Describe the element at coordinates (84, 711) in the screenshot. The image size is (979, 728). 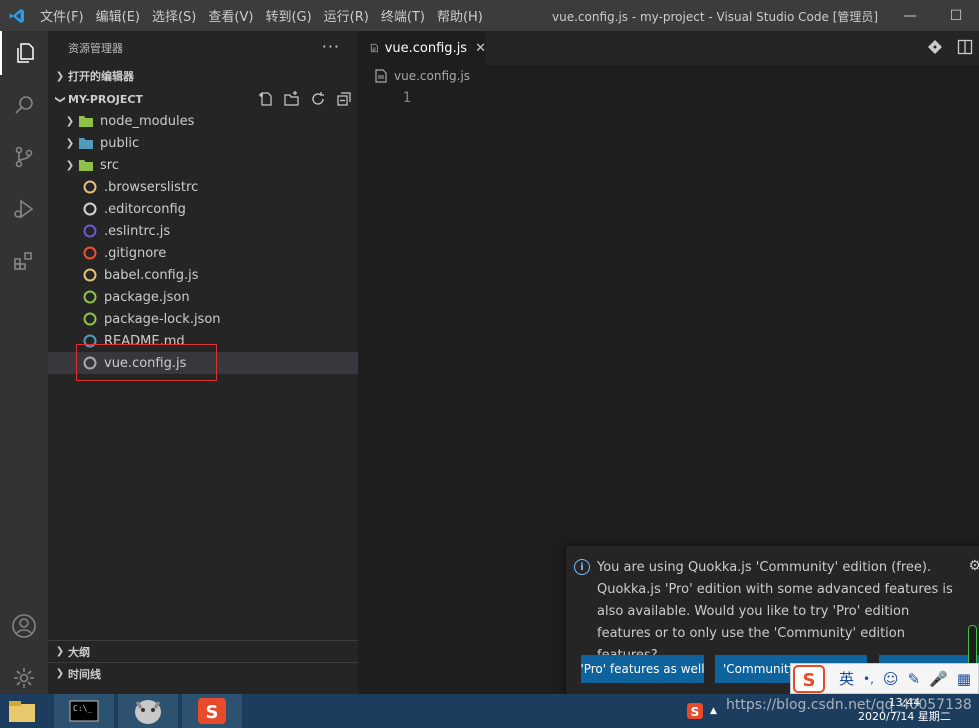
I see `cmd-taskbar-icon: C:\_` at that location.